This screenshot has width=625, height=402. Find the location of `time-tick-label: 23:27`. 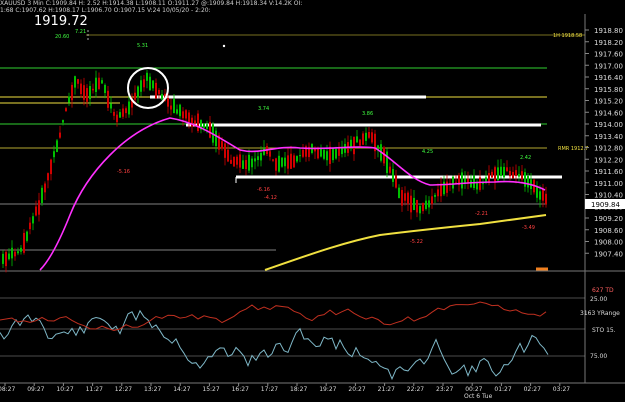

time-tick-label: 23:27 is located at coordinates (444, 389).